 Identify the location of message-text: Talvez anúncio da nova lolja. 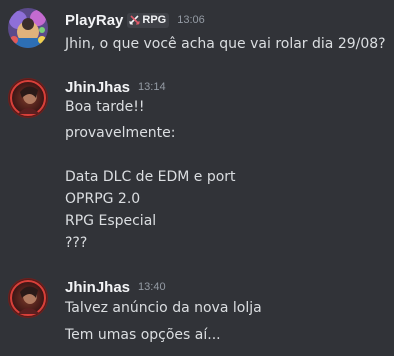
(163, 308).